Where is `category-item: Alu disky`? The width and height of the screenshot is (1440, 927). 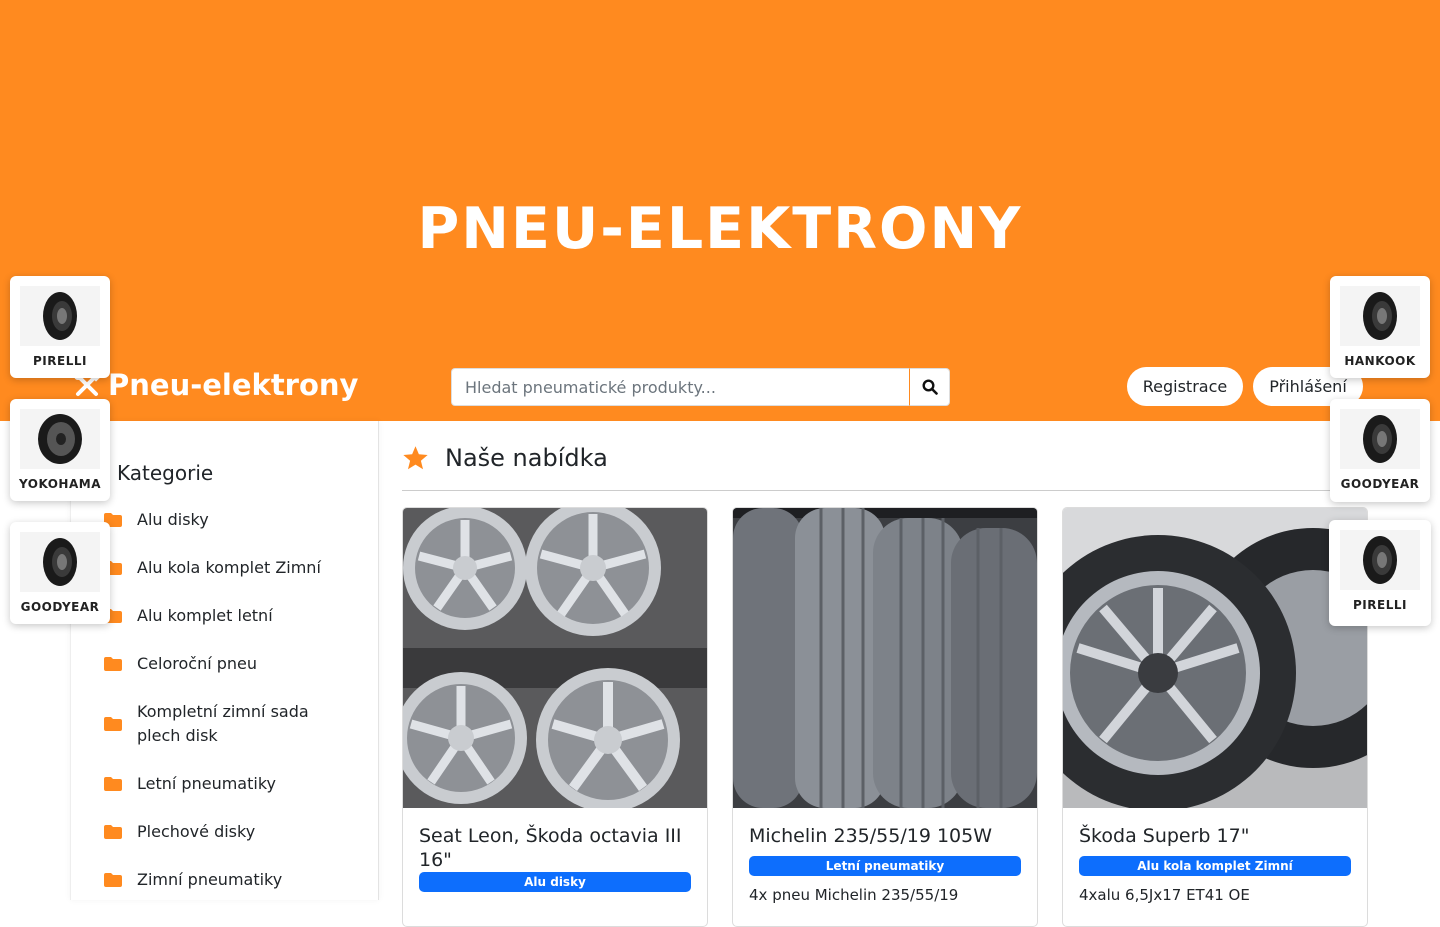
category-item: Alu disky is located at coordinates (156, 520).